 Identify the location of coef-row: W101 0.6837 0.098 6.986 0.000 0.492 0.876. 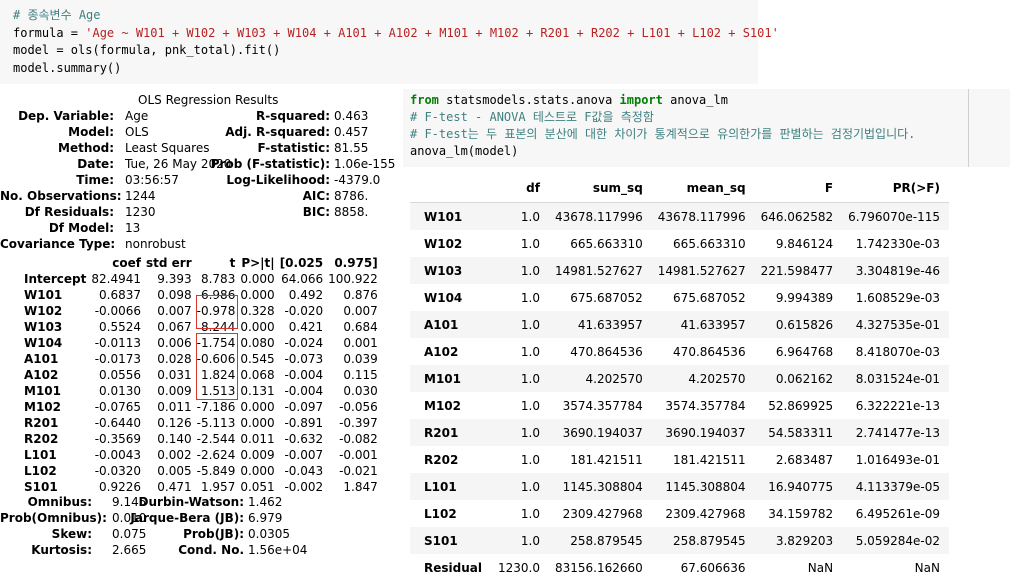
(197, 295).